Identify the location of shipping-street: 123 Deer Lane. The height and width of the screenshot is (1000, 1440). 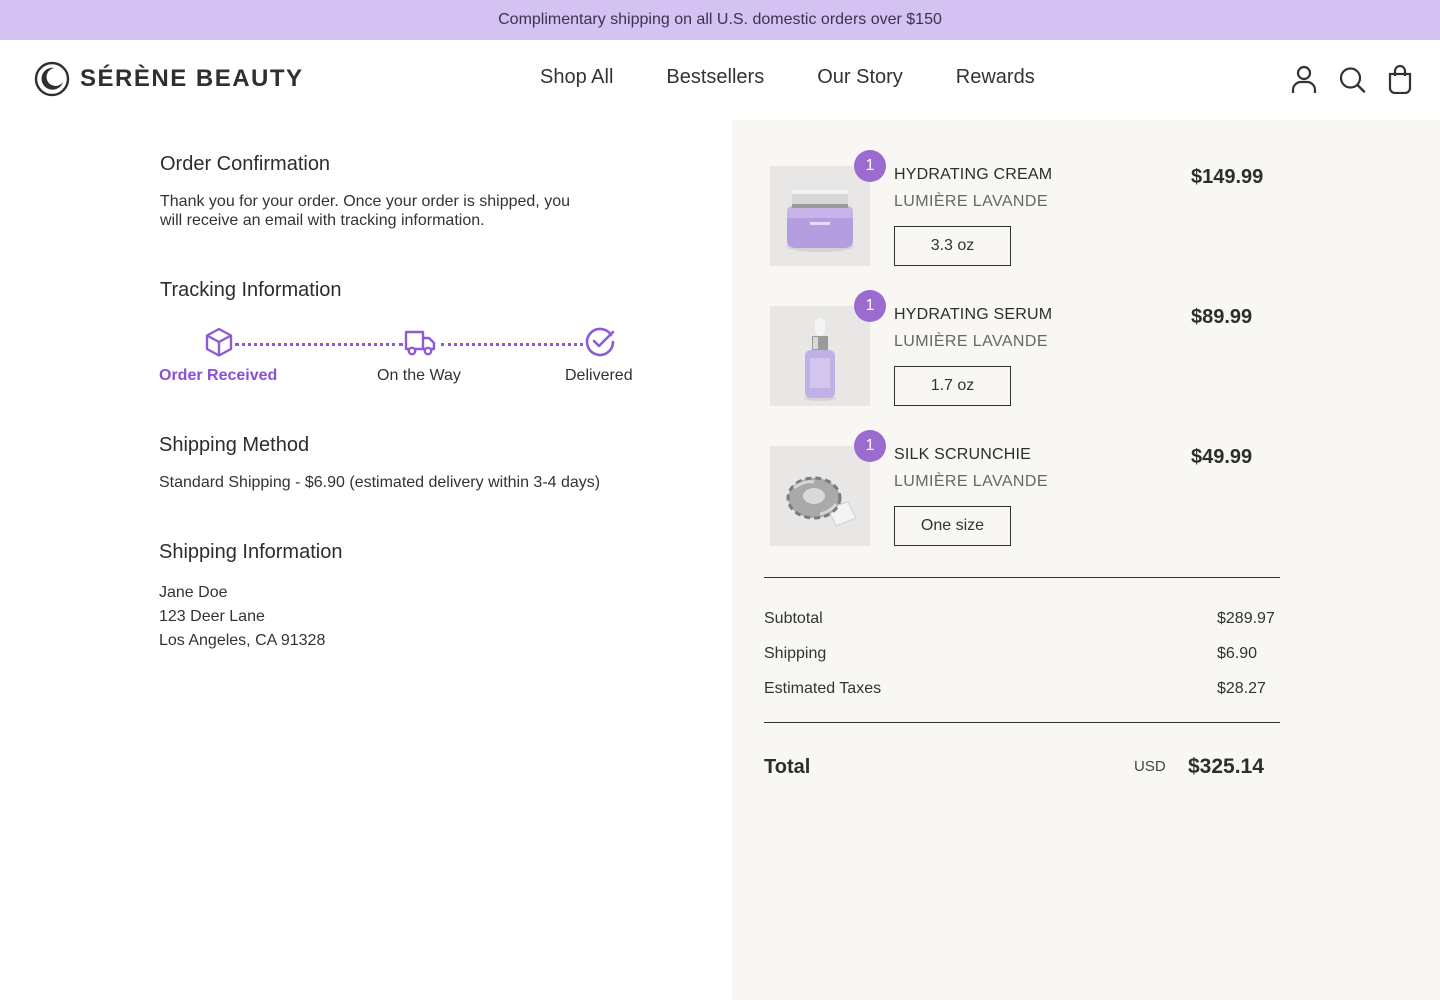
(212, 616).